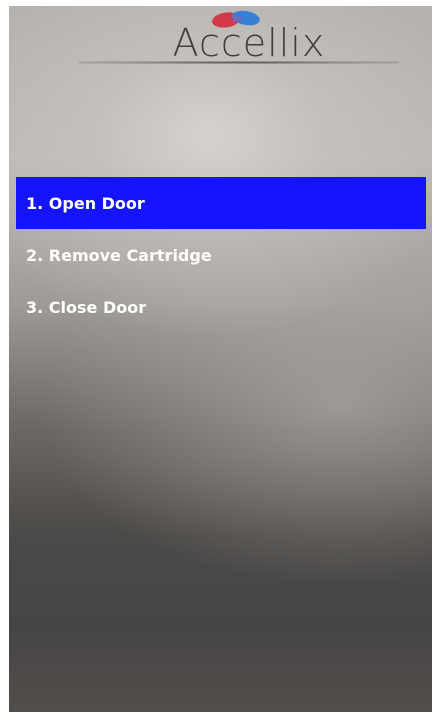  I want to click on brand-logo: Accellix, so click(220, 41).